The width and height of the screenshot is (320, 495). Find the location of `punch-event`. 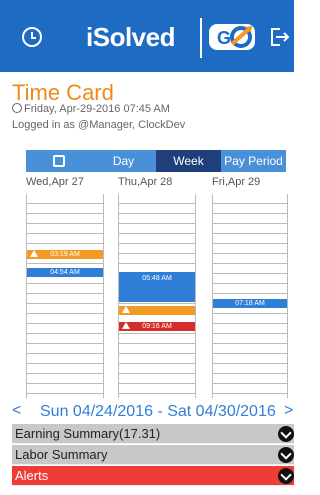

punch-event is located at coordinates (157, 310).